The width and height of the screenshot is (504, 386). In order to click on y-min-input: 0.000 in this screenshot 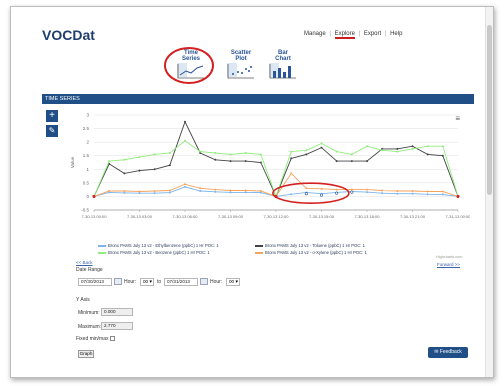, I will do `click(117, 312)`.